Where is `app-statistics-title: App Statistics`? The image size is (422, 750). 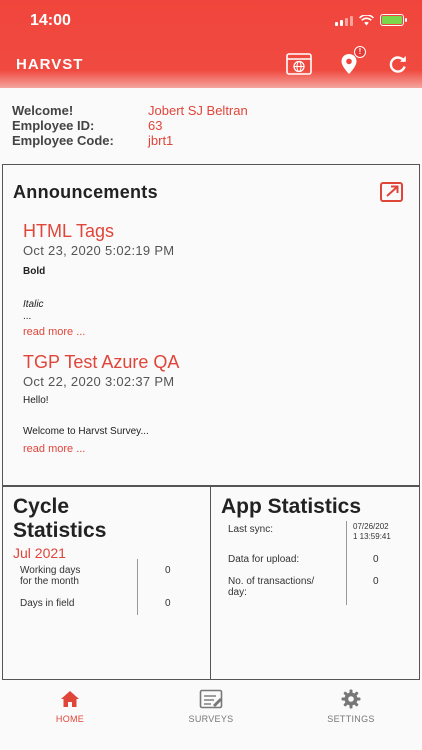
app-statistics-title: App Statistics is located at coordinates (291, 506).